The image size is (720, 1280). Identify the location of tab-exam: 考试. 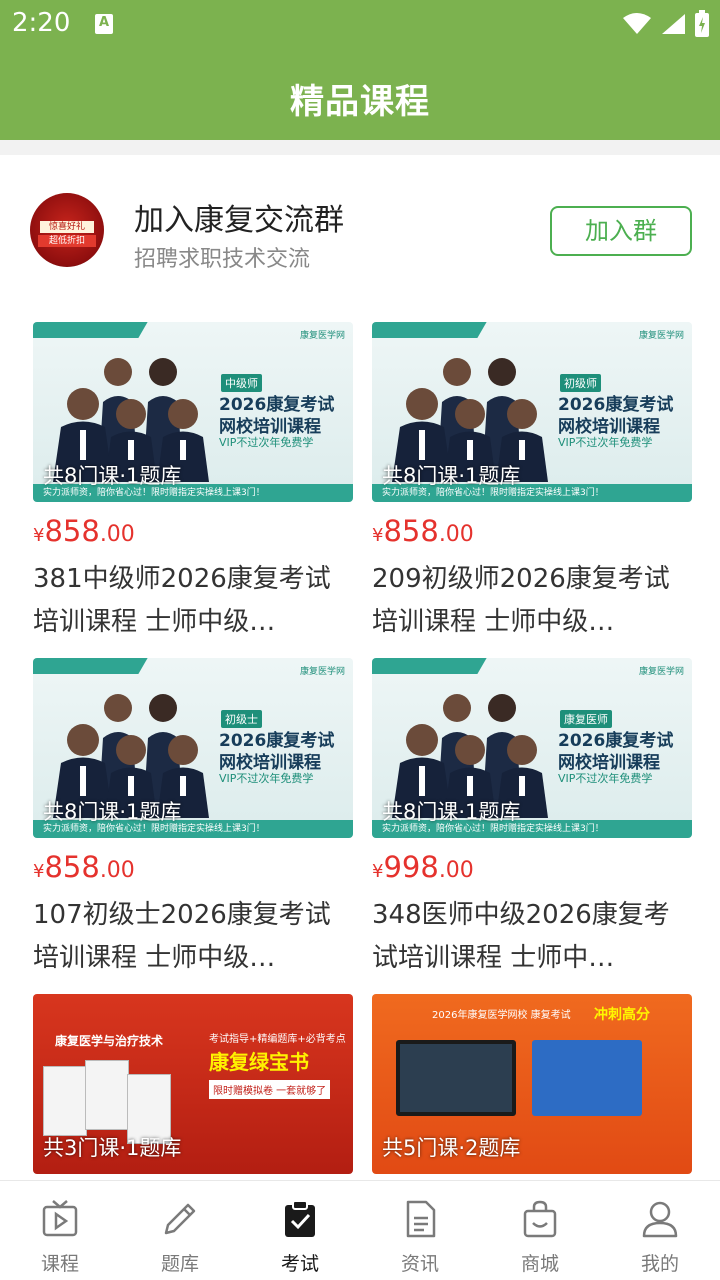
(300, 1230).